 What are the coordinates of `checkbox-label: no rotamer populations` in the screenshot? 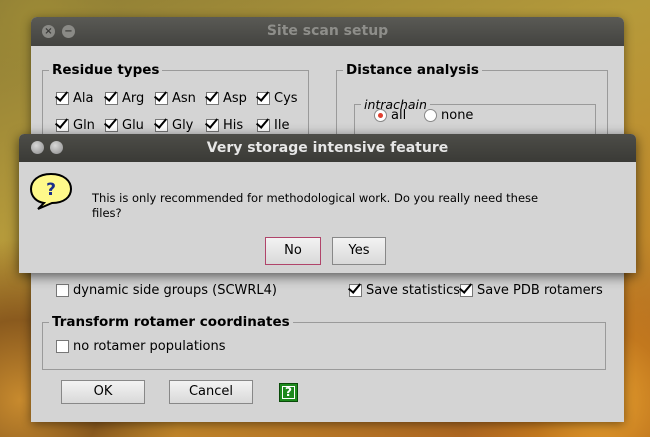 It's located at (149, 346).